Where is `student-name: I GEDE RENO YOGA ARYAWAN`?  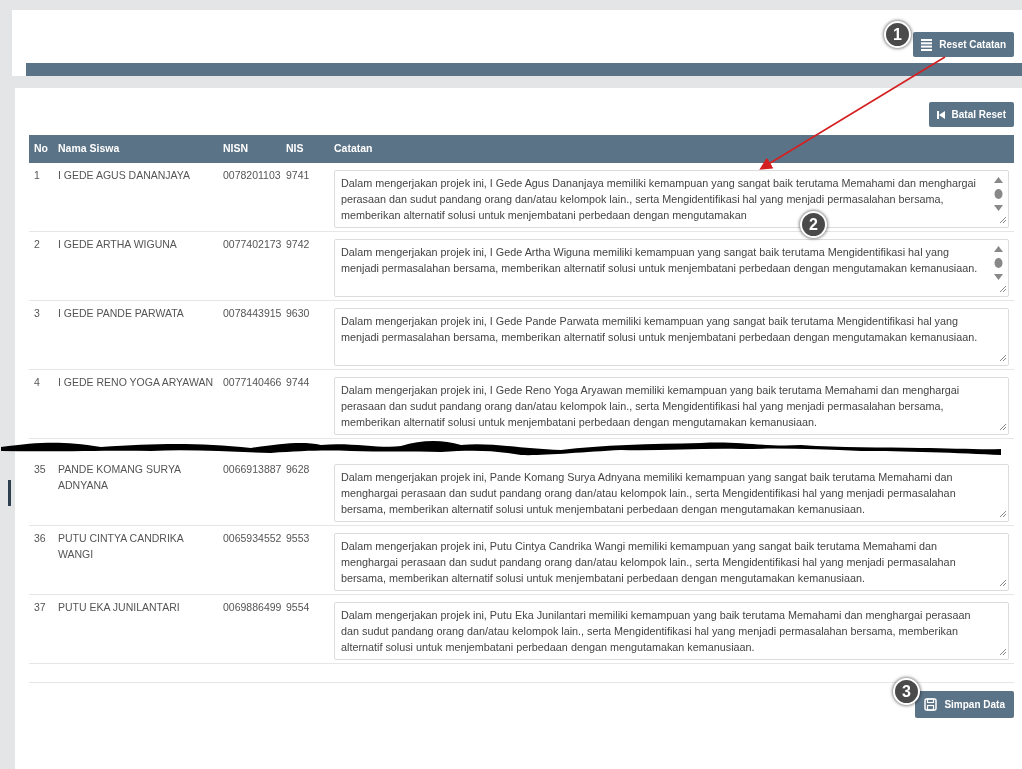 student-name: I GEDE RENO YOGA ARYAWAN is located at coordinates (135, 404).